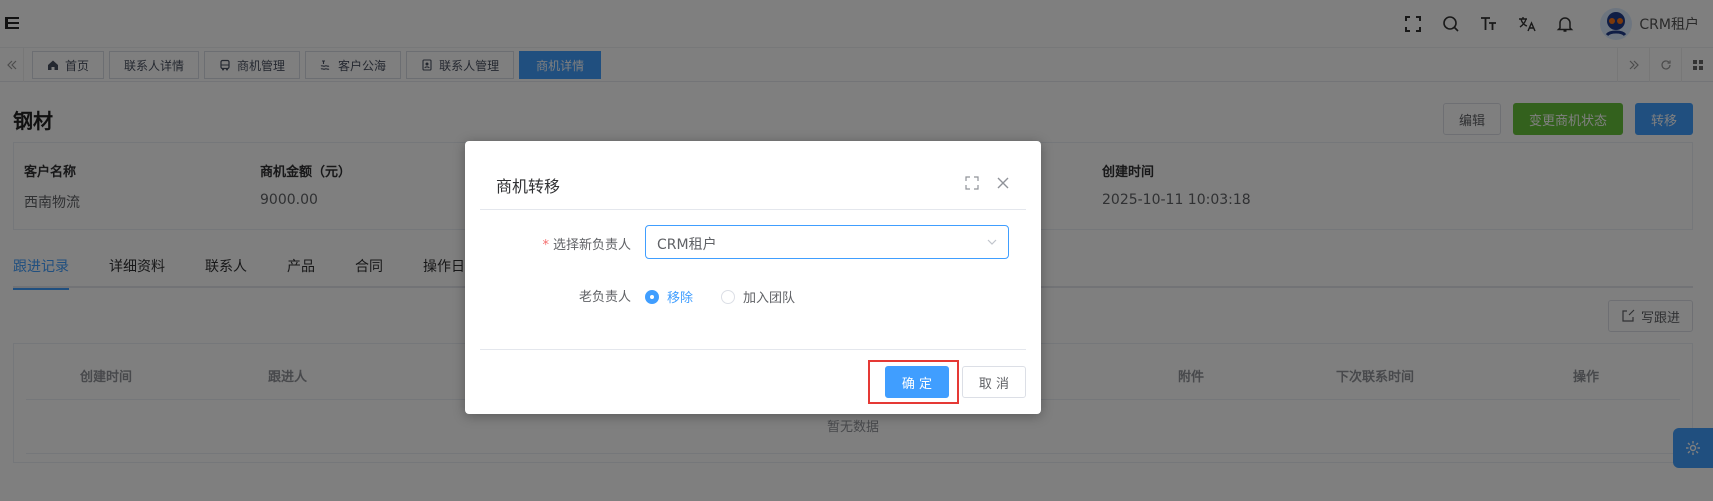  I want to click on new-owner-label: * 选择新负责人, so click(586, 245).